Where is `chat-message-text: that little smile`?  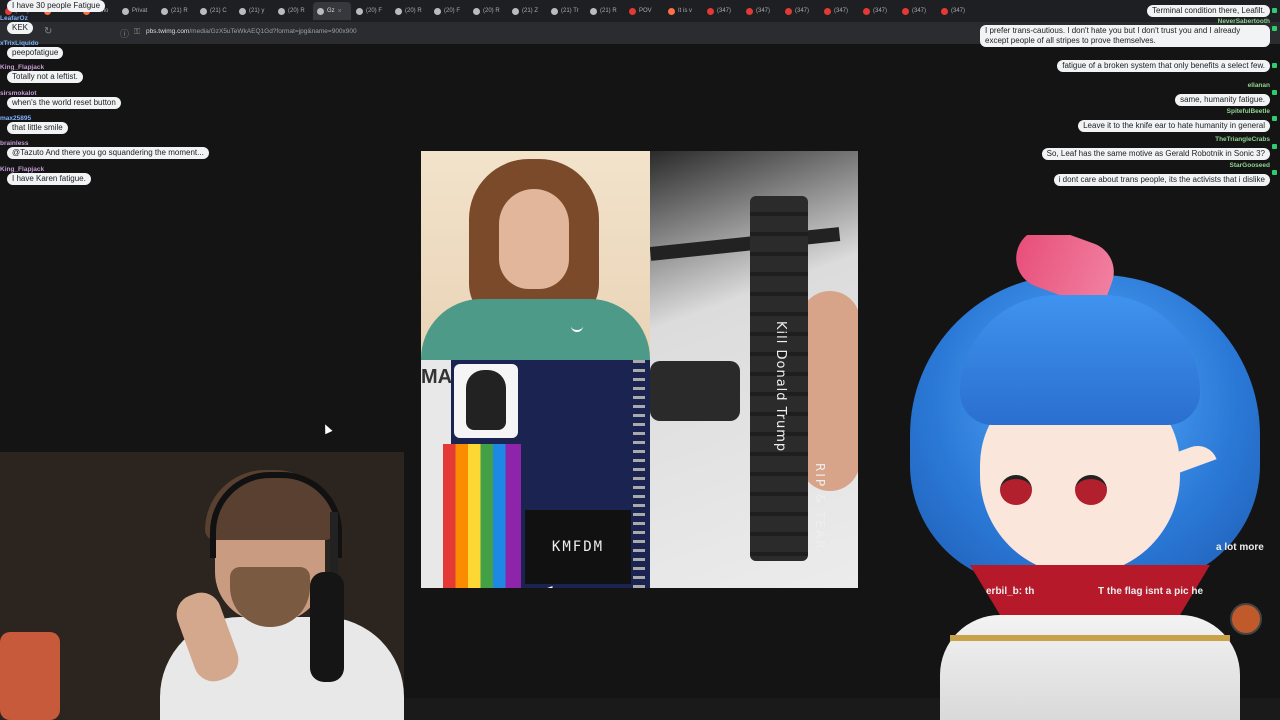
chat-message-text: that little smile is located at coordinates (37, 128).